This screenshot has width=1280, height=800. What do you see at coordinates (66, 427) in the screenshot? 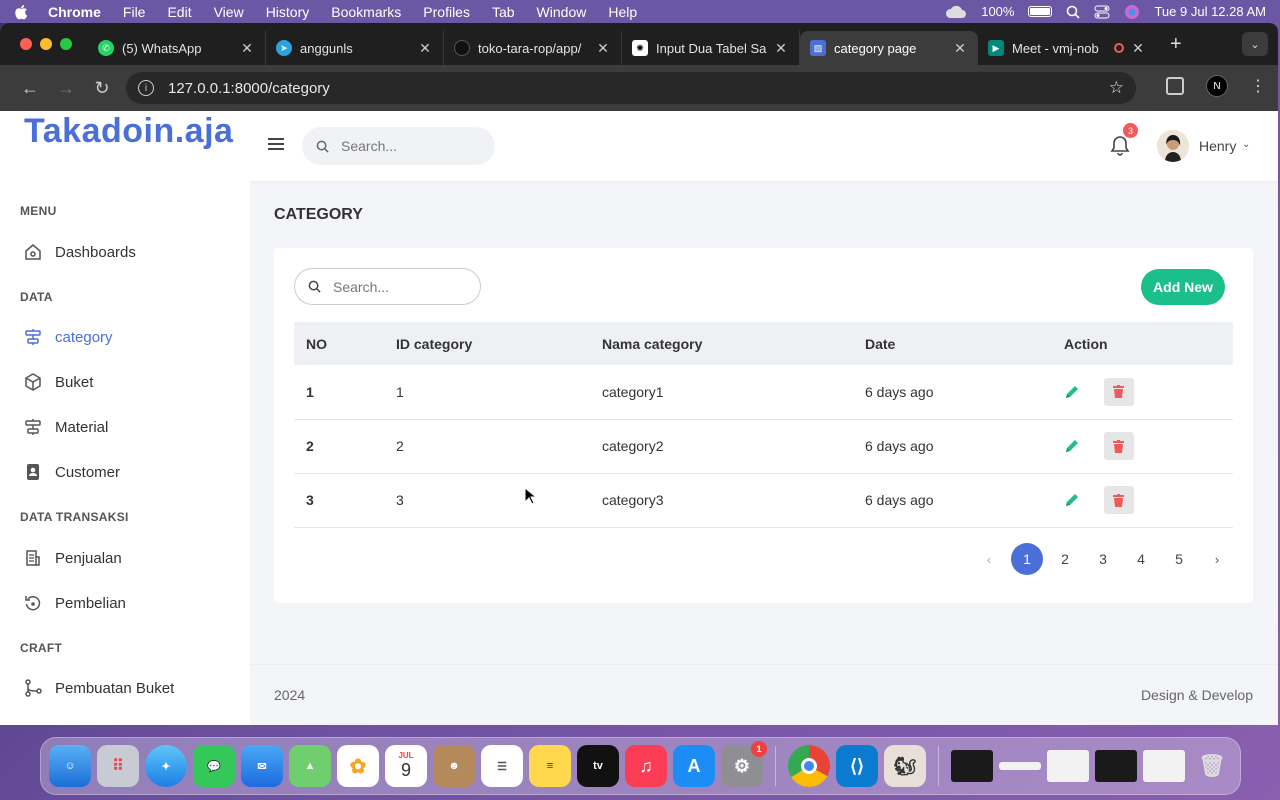
I see `sidebar-item-material: Material` at bounding box center [66, 427].